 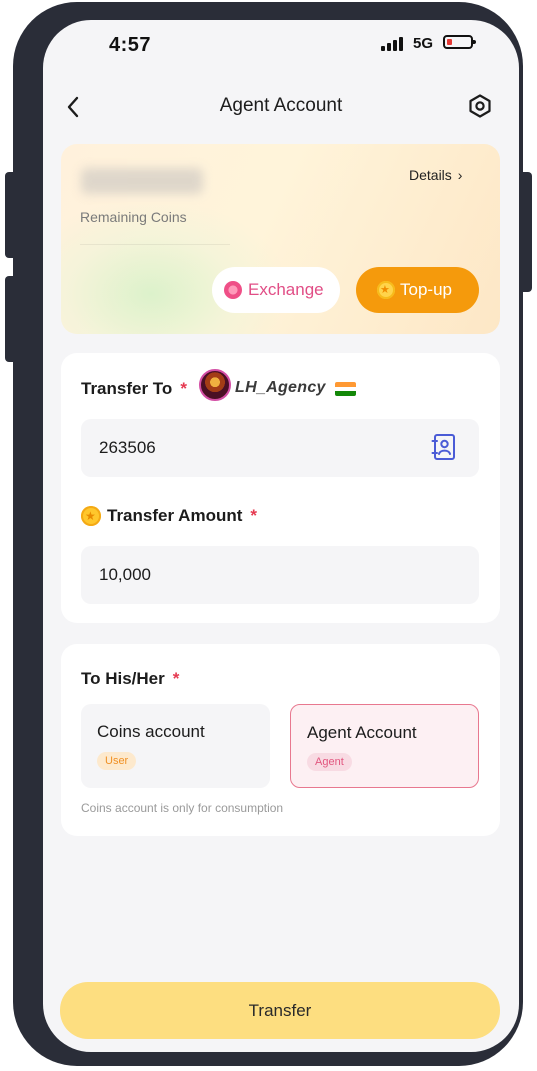 What do you see at coordinates (215, 385) in the screenshot?
I see `agency-avatar` at bounding box center [215, 385].